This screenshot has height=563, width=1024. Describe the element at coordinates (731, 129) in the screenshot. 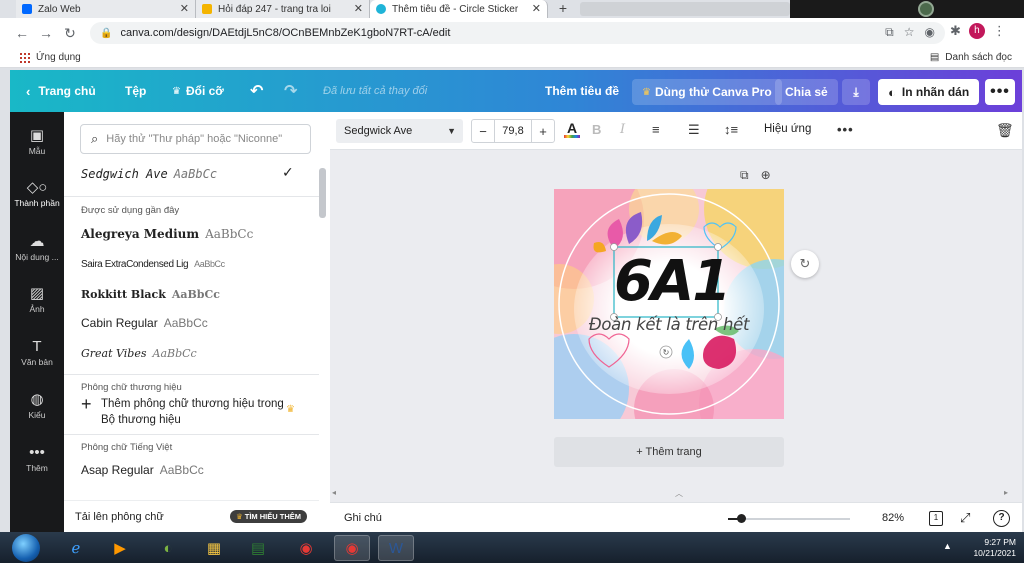

I see `spacing-icon: ↕≡` at that location.